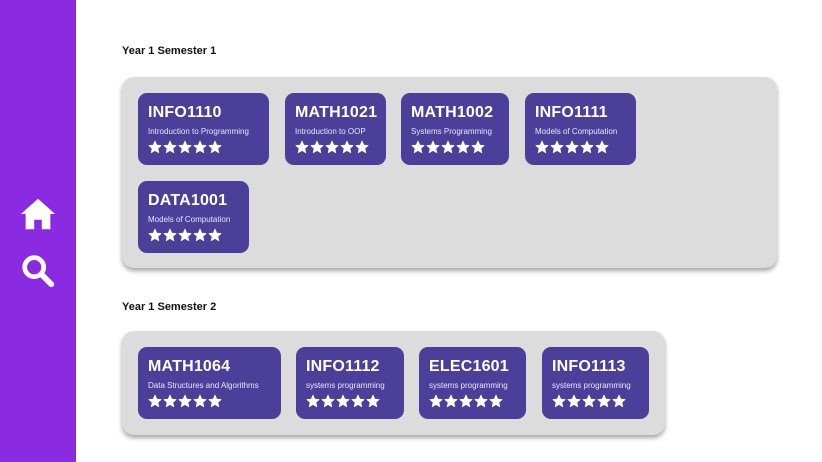 The image size is (822, 462). I want to click on course-card-math1021: MATH1021 Introduction to OOP, so click(335, 129).